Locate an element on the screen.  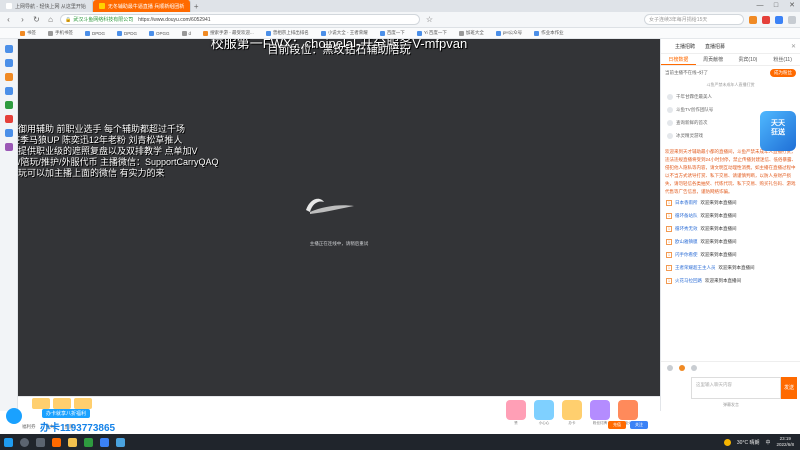
bookmark-item: pH公众号 is located at coordinates (508, 33).